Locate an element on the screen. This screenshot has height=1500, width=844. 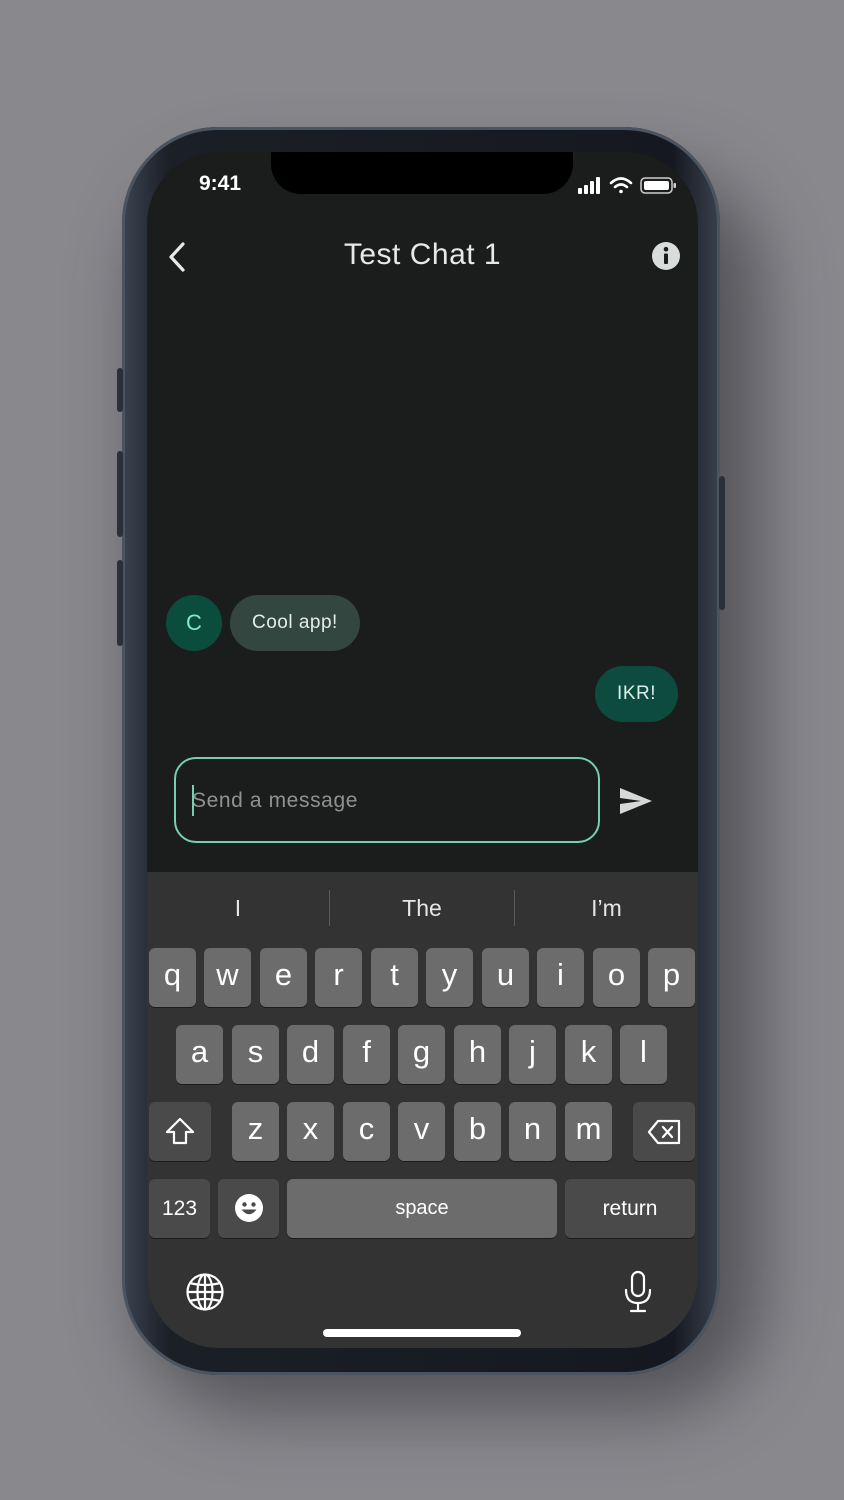
send-icon is located at coordinates (636, 801).